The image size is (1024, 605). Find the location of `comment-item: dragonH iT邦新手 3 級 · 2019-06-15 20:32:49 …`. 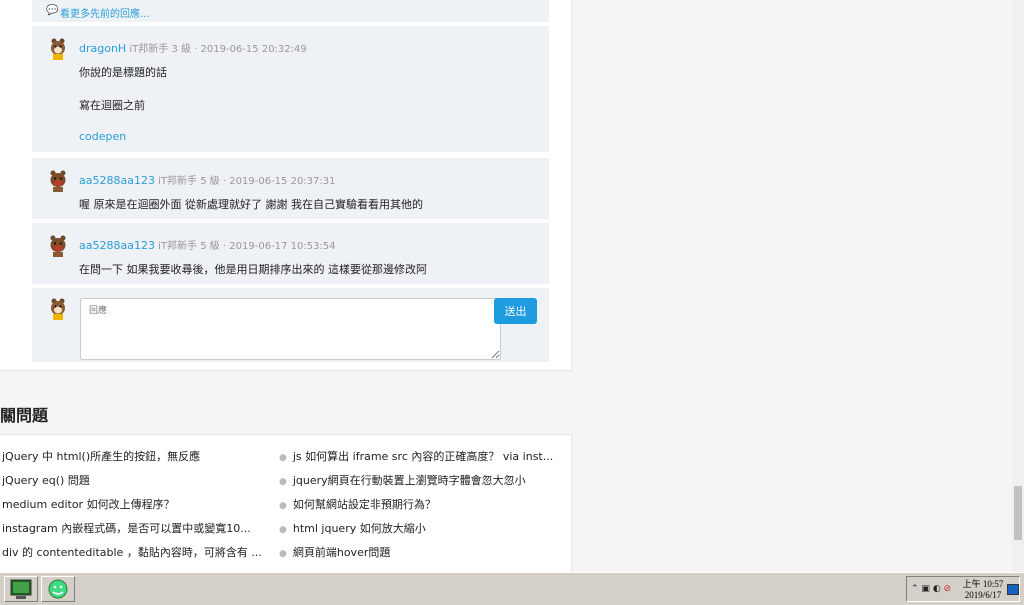

comment-item: dragonH iT邦新手 3 級 · 2019-06-15 20:32:49 … is located at coordinates (290, 89).